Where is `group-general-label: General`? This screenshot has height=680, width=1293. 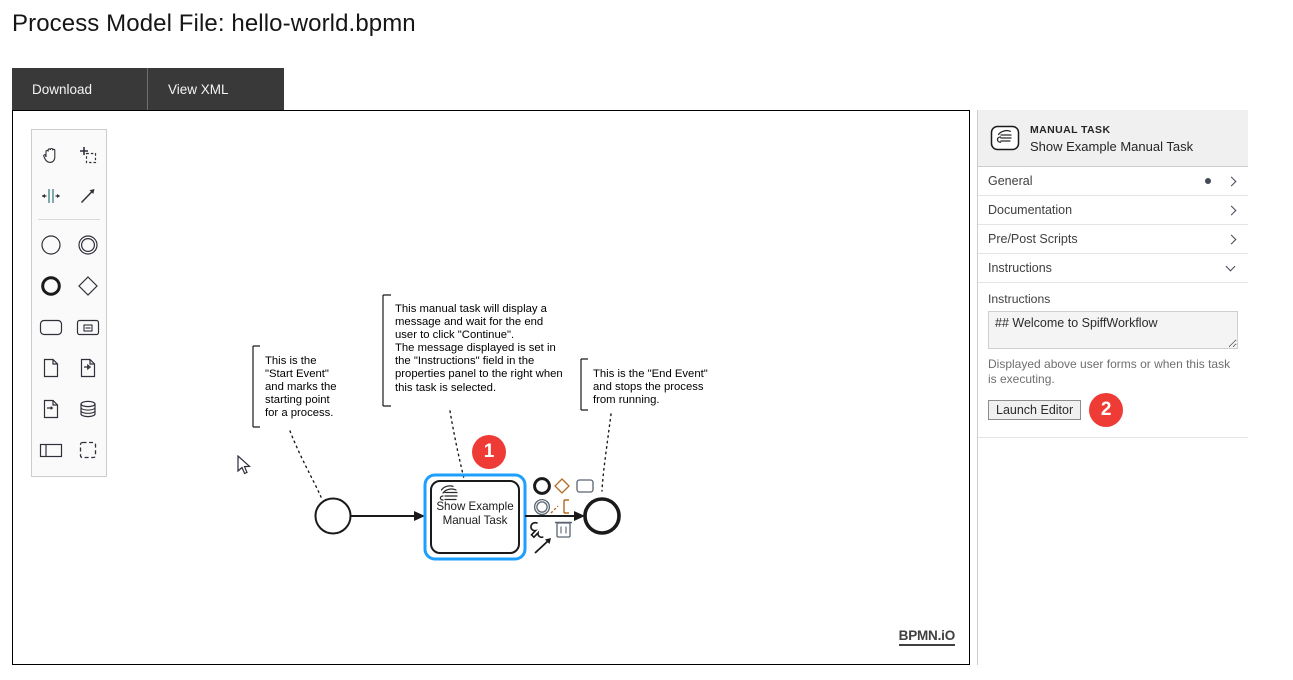
group-general-label: General is located at coordinates (1010, 181).